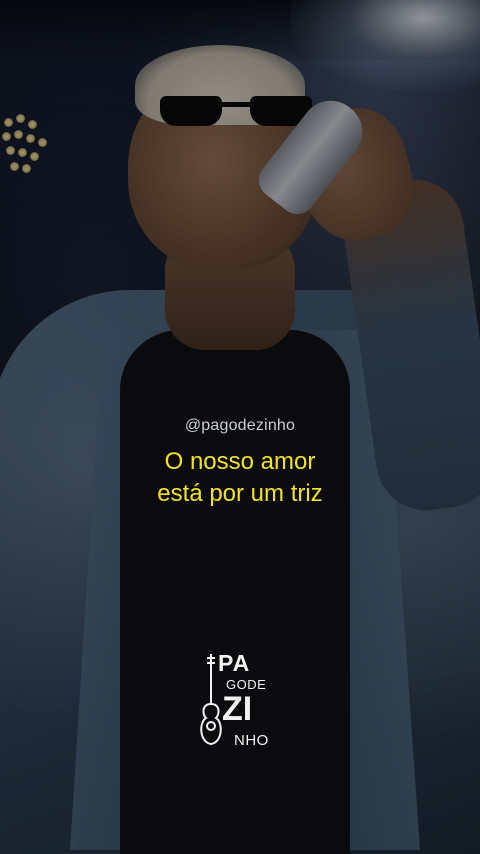 The height and width of the screenshot is (854, 480). Describe the element at coordinates (240, 493) in the screenshot. I see `lyrics-line-2: está por um triz` at that location.